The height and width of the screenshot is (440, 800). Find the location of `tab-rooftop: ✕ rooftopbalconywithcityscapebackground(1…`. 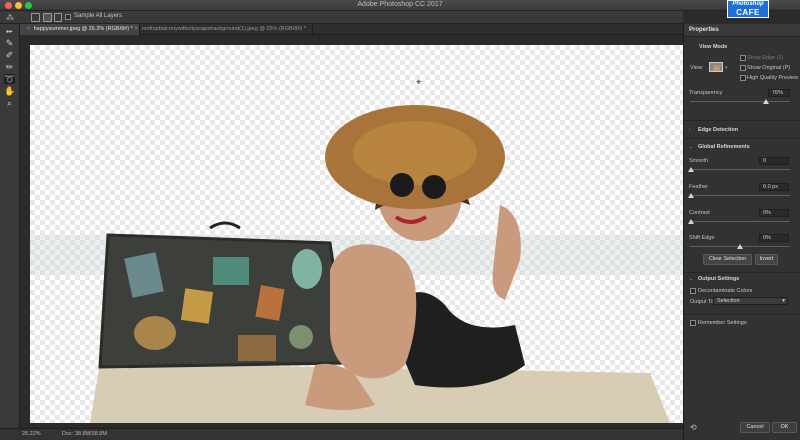

tab-rooftop: ✕ rooftopbalconywithcityscapebackground(1… is located at coordinates (220, 29).